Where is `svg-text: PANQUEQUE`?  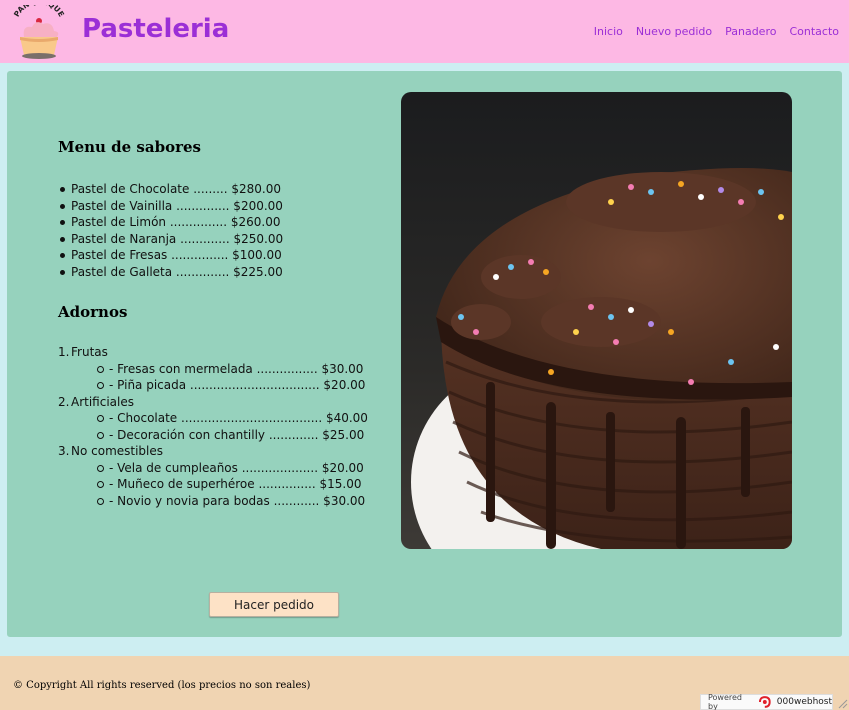
svg-text: PANQUEQUE is located at coordinates (39, 11).